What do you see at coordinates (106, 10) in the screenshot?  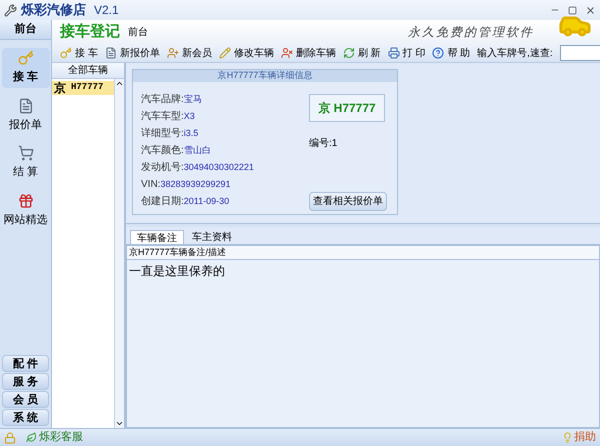 I see `version-label: V2.1` at bounding box center [106, 10].